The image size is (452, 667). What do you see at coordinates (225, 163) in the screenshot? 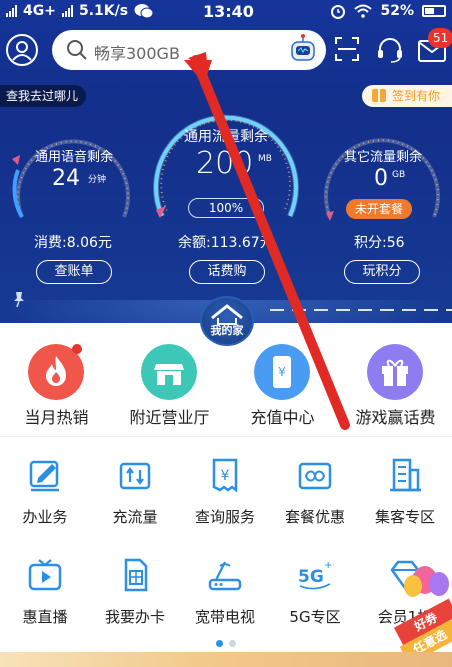
I see `data-gauge-value: 200` at bounding box center [225, 163].